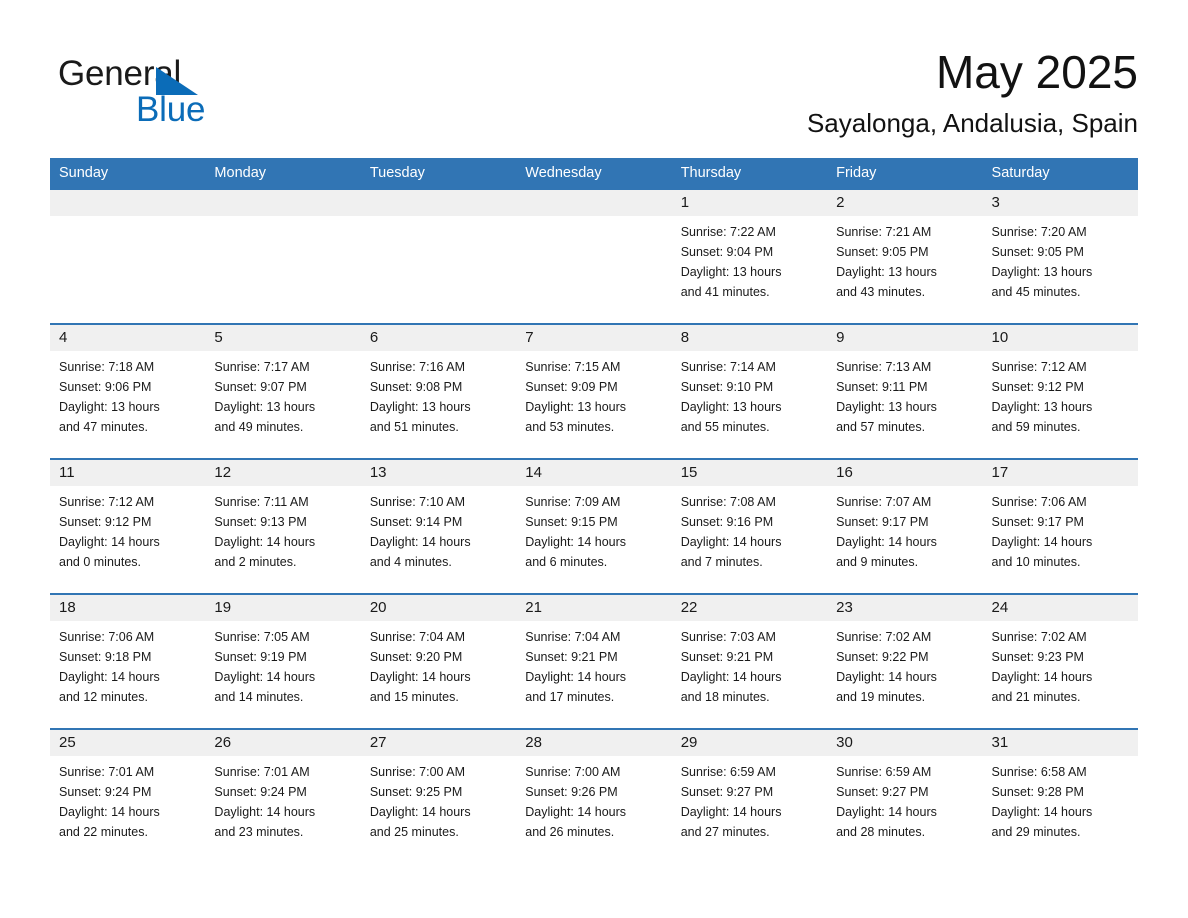 The image size is (1188, 918). What do you see at coordinates (127, 338) in the screenshot?
I see `day-number: 4` at bounding box center [127, 338].